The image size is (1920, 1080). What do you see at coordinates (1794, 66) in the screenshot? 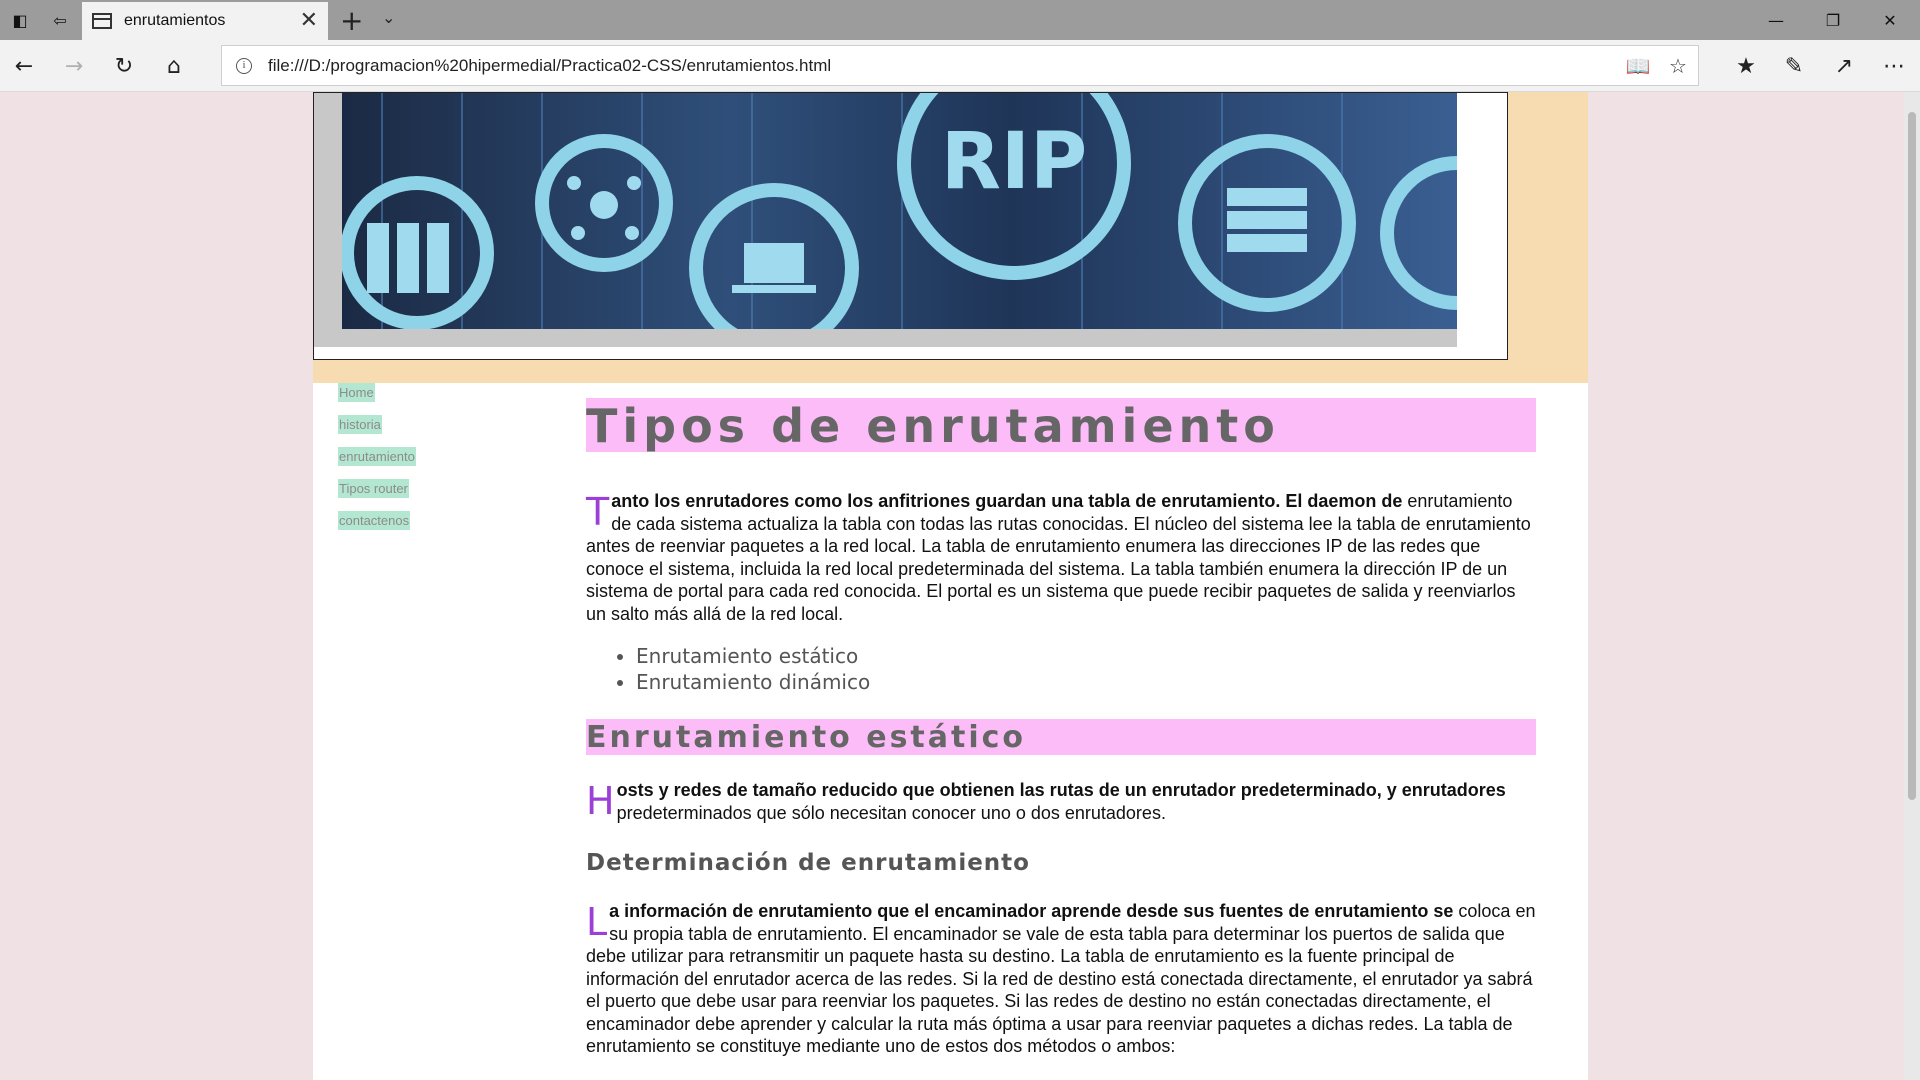
I see `web-note-pen-icon: ✎` at bounding box center [1794, 66].